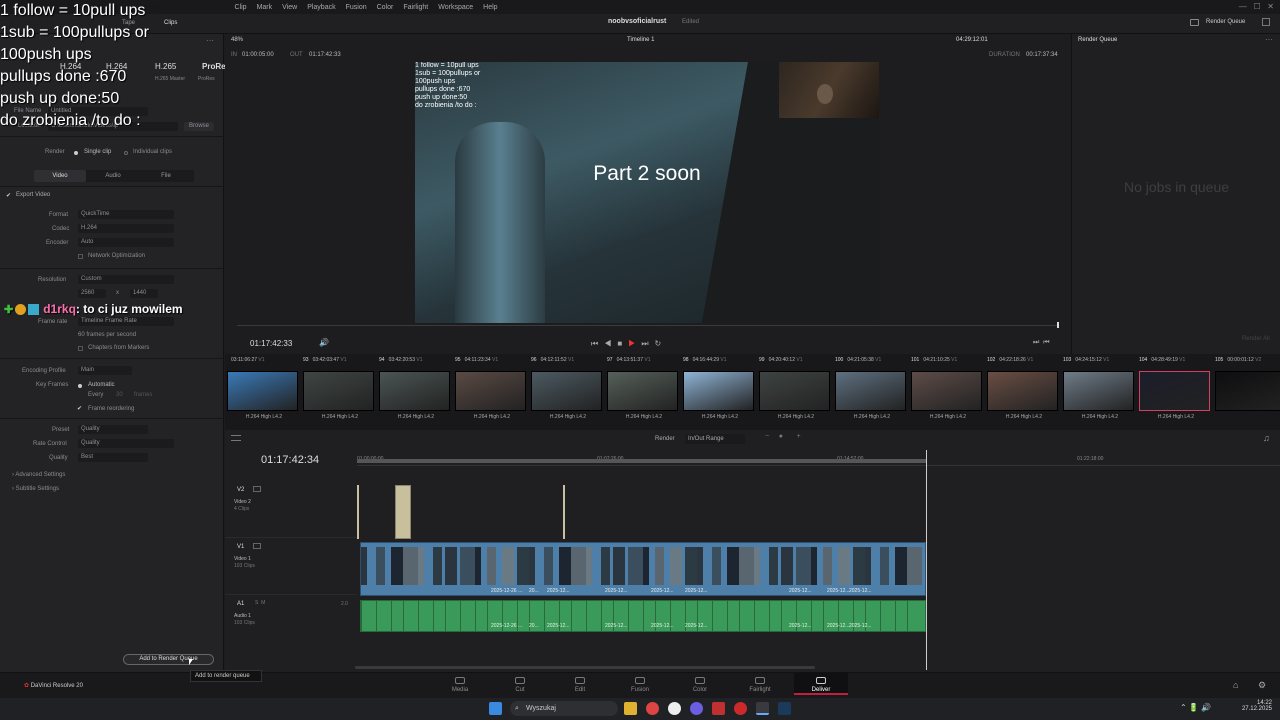 The width and height of the screenshot is (1280, 720). What do you see at coordinates (926, 560) in the screenshot?
I see `timeline-playhead` at bounding box center [926, 560].